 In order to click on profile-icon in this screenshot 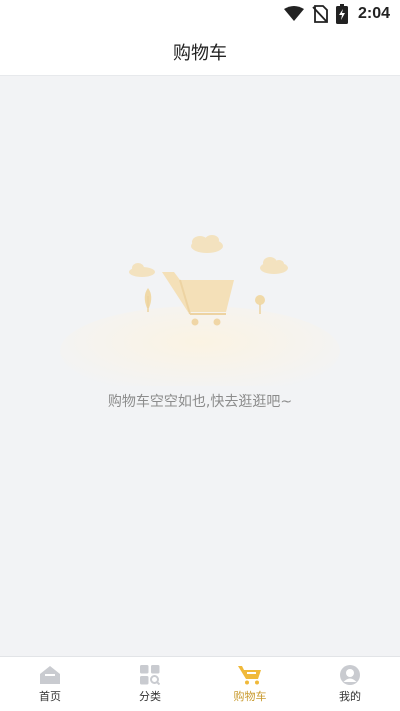, I will do `click(350, 674)`.